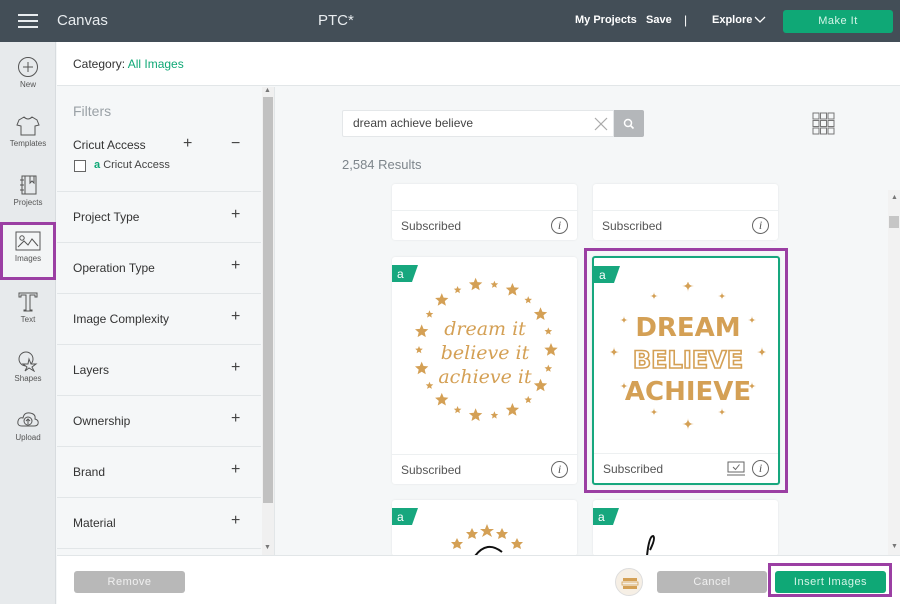  What do you see at coordinates (28, 430) in the screenshot?
I see `nav-upload: Upload` at bounding box center [28, 430].